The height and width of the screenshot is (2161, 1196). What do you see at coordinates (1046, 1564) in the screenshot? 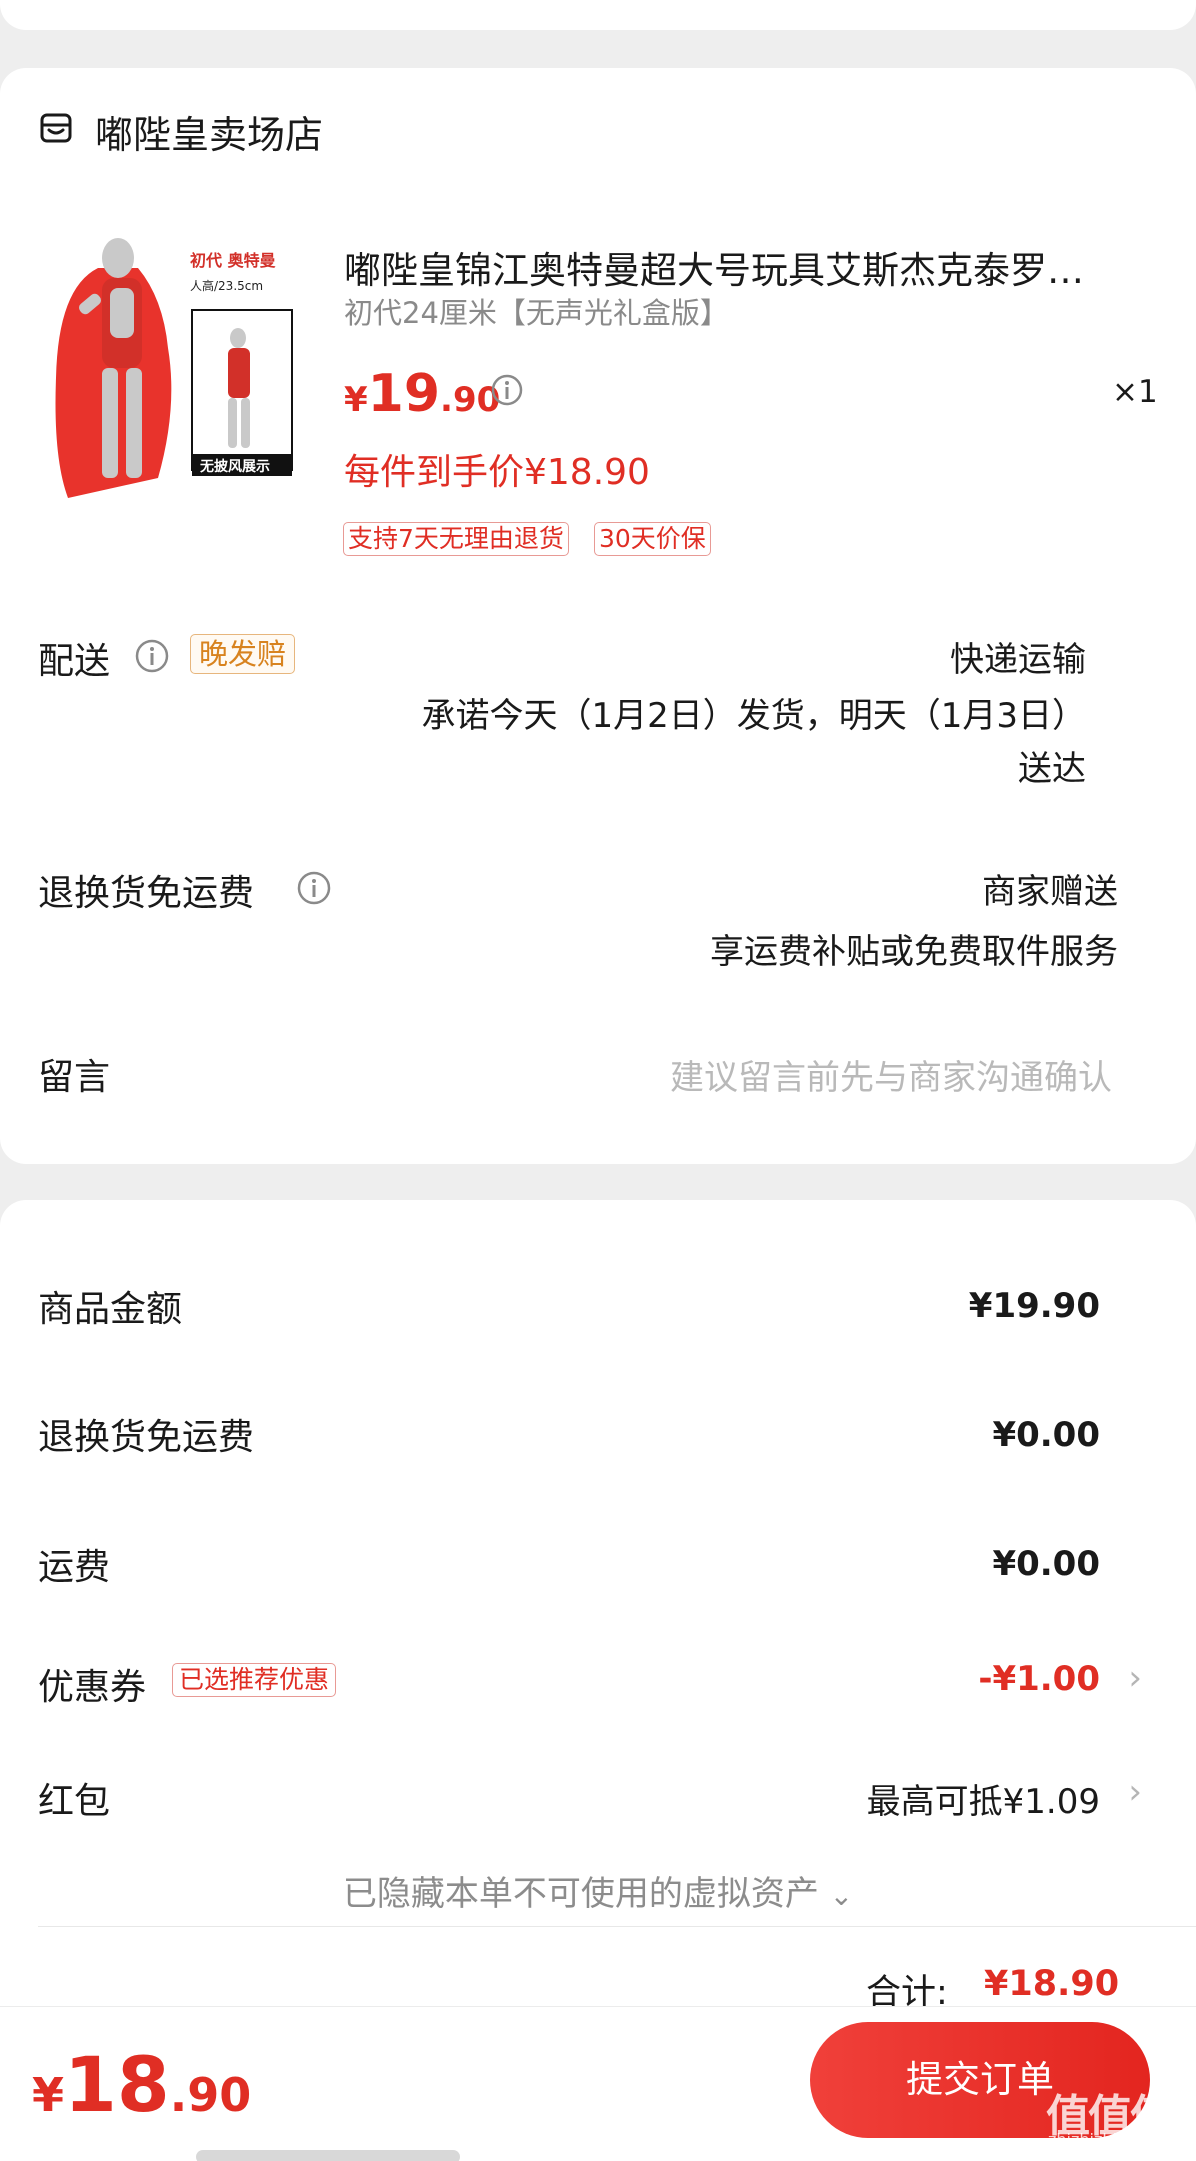
I see `shipping-value: ¥0.00` at bounding box center [1046, 1564].